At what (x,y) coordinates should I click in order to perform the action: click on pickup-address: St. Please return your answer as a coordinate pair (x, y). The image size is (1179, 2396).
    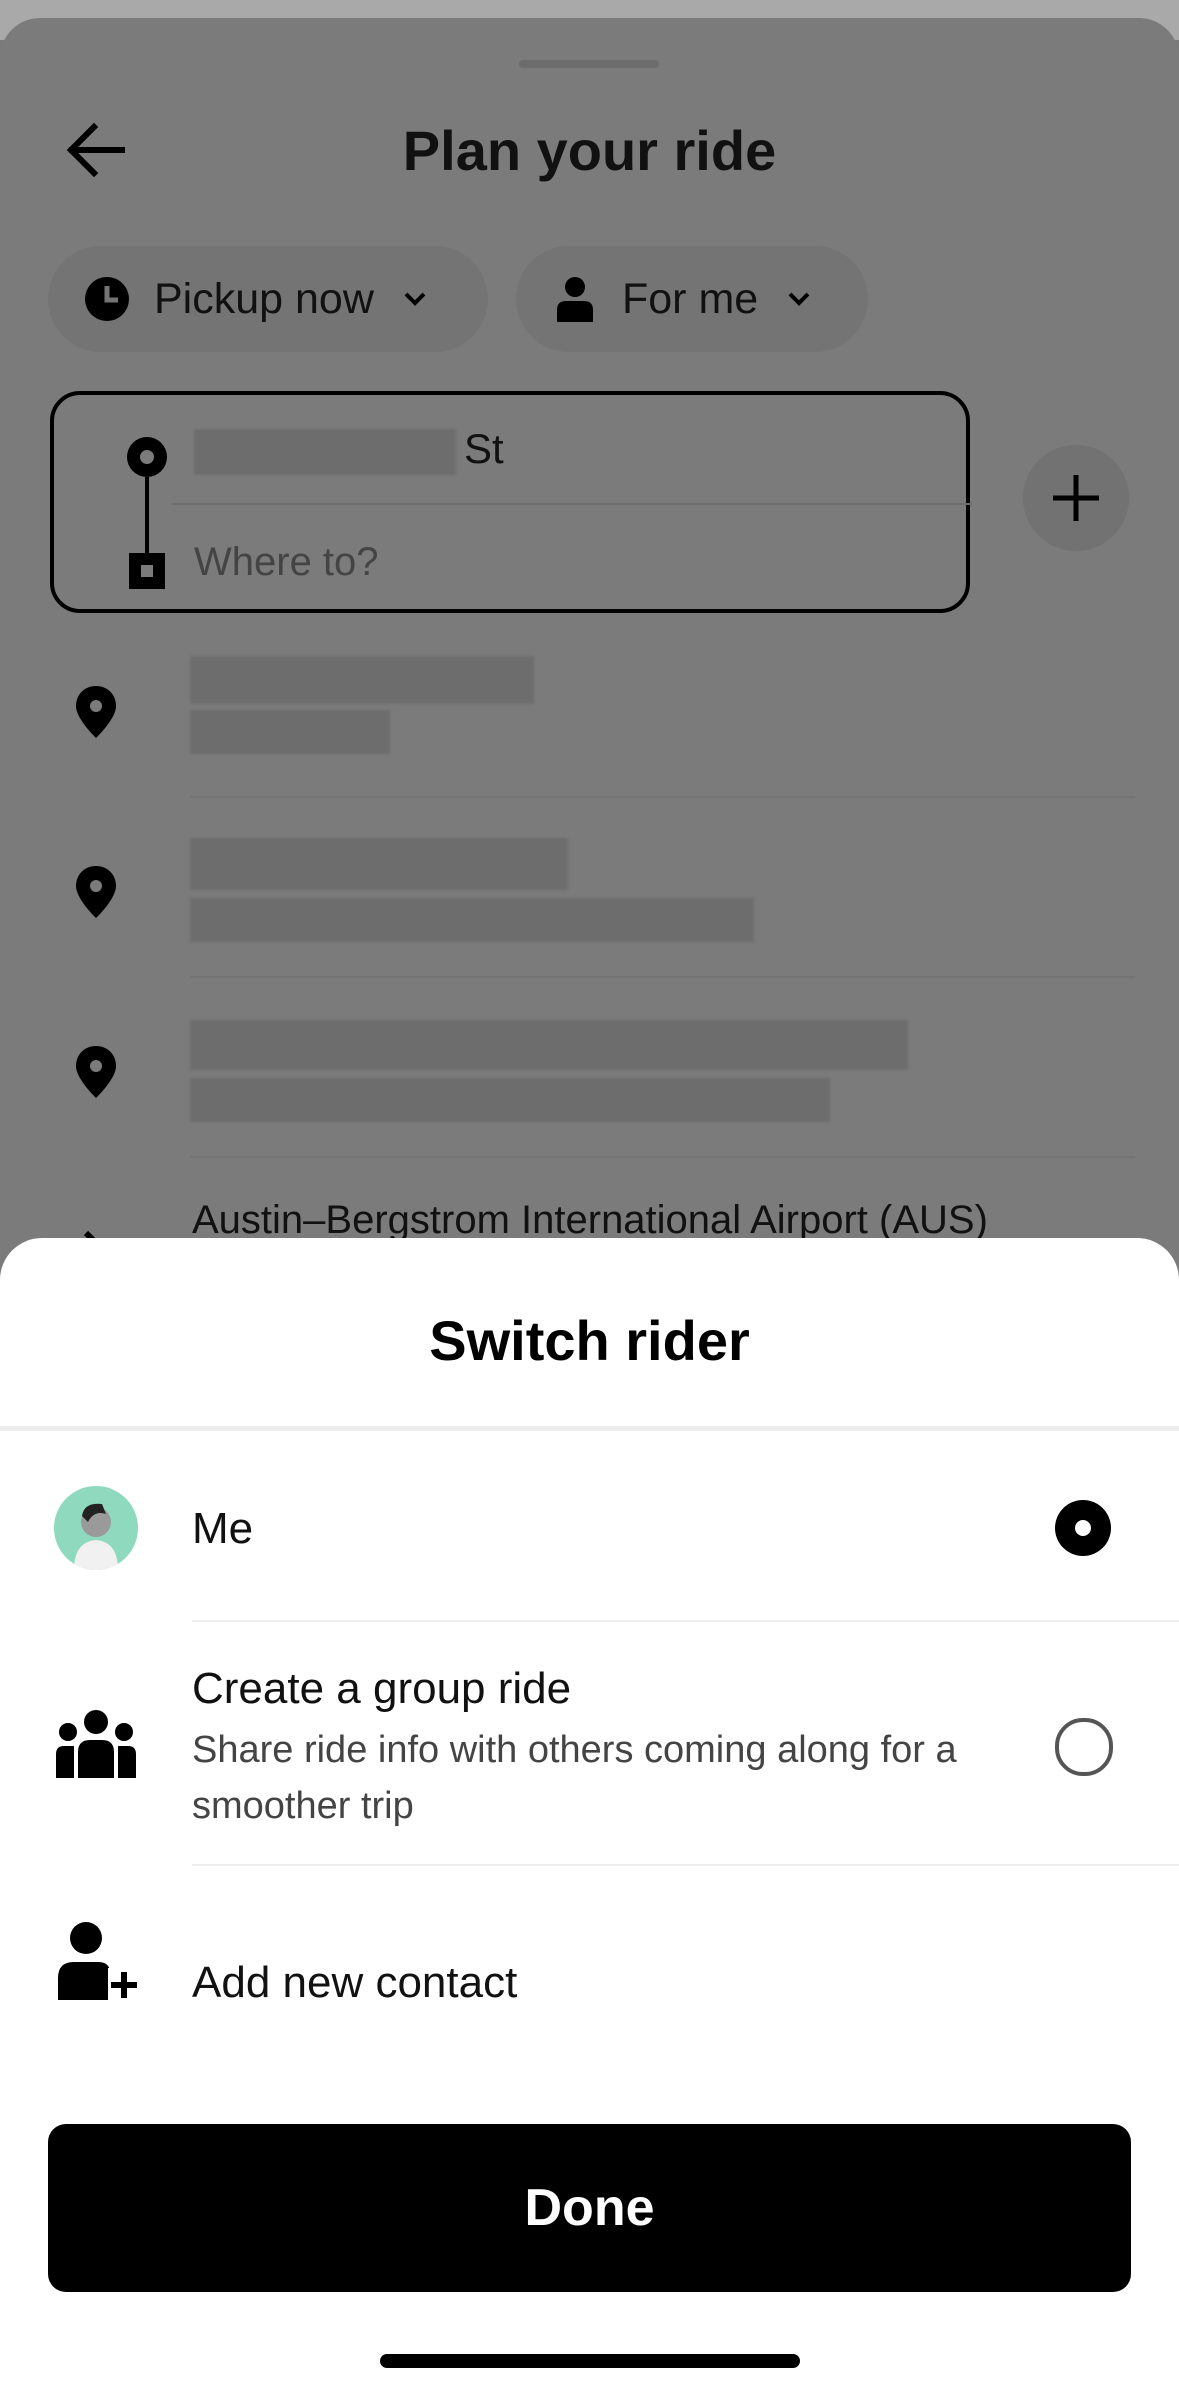
    Looking at the image, I should click on (484, 449).